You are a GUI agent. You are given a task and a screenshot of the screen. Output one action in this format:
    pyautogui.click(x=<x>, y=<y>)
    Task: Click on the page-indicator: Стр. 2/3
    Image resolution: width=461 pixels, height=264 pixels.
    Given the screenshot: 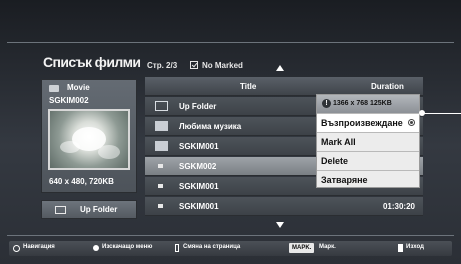 What is the action you would take?
    pyautogui.click(x=162, y=65)
    